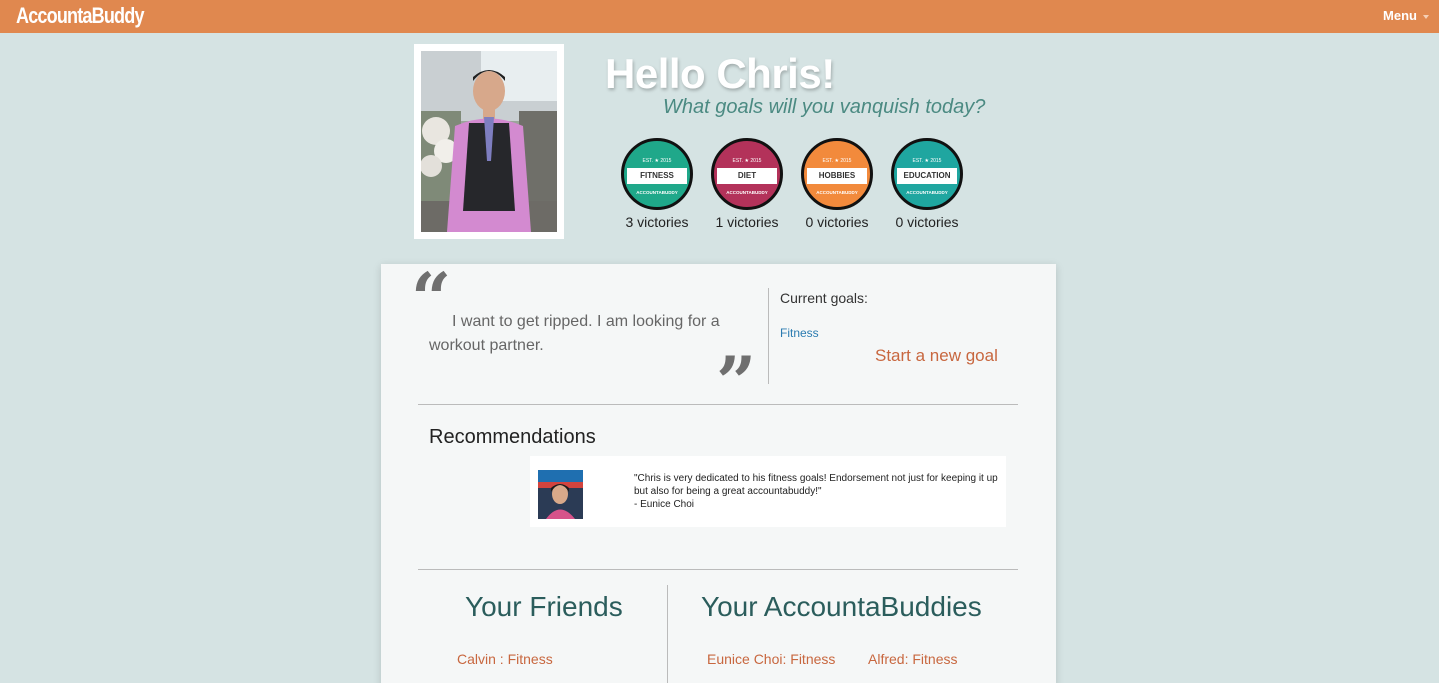 The height and width of the screenshot is (683, 1439). I want to click on greeting-heading: Hello Chris!, so click(720, 73).